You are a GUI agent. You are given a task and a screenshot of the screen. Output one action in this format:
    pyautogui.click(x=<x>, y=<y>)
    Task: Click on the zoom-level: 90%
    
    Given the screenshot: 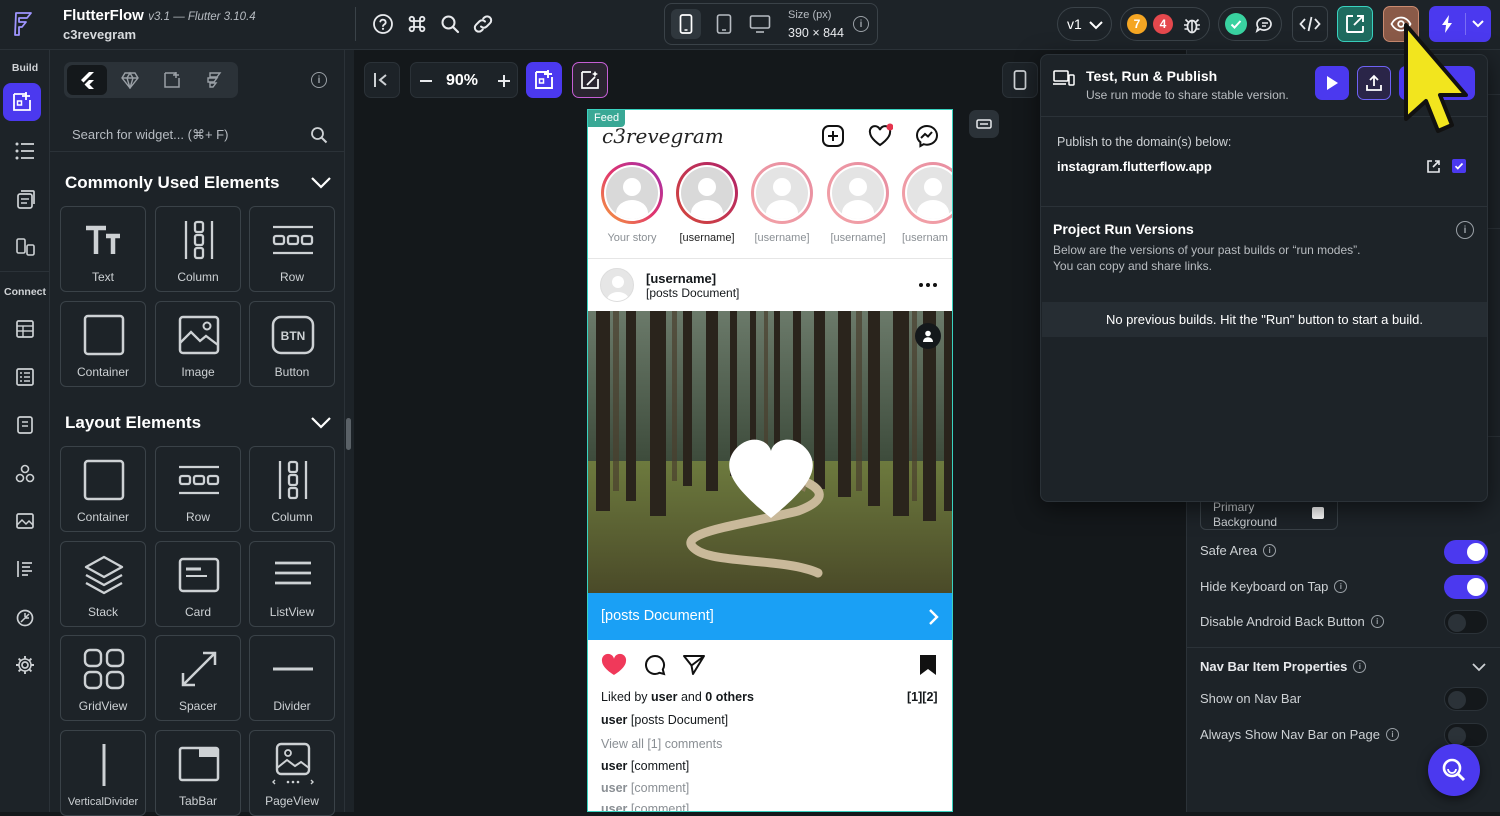 What is the action you would take?
    pyautogui.click(x=462, y=81)
    